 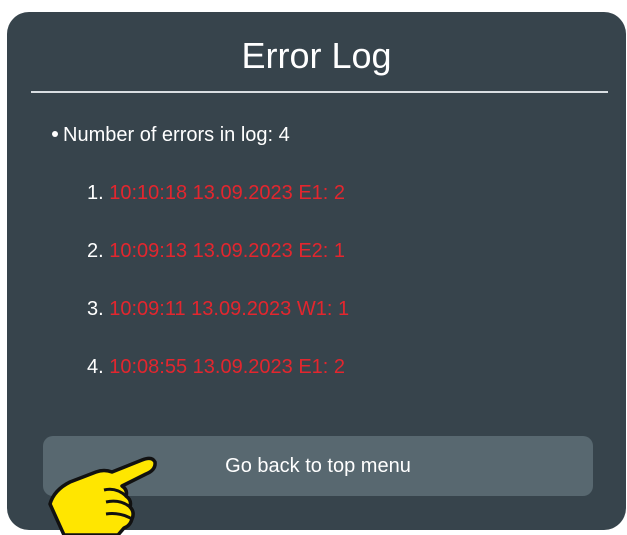 What do you see at coordinates (218, 267) in the screenshot?
I see `error-entry: 2. 10:09:13 13.09.2023 E2: 1` at bounding box center [218, 267].